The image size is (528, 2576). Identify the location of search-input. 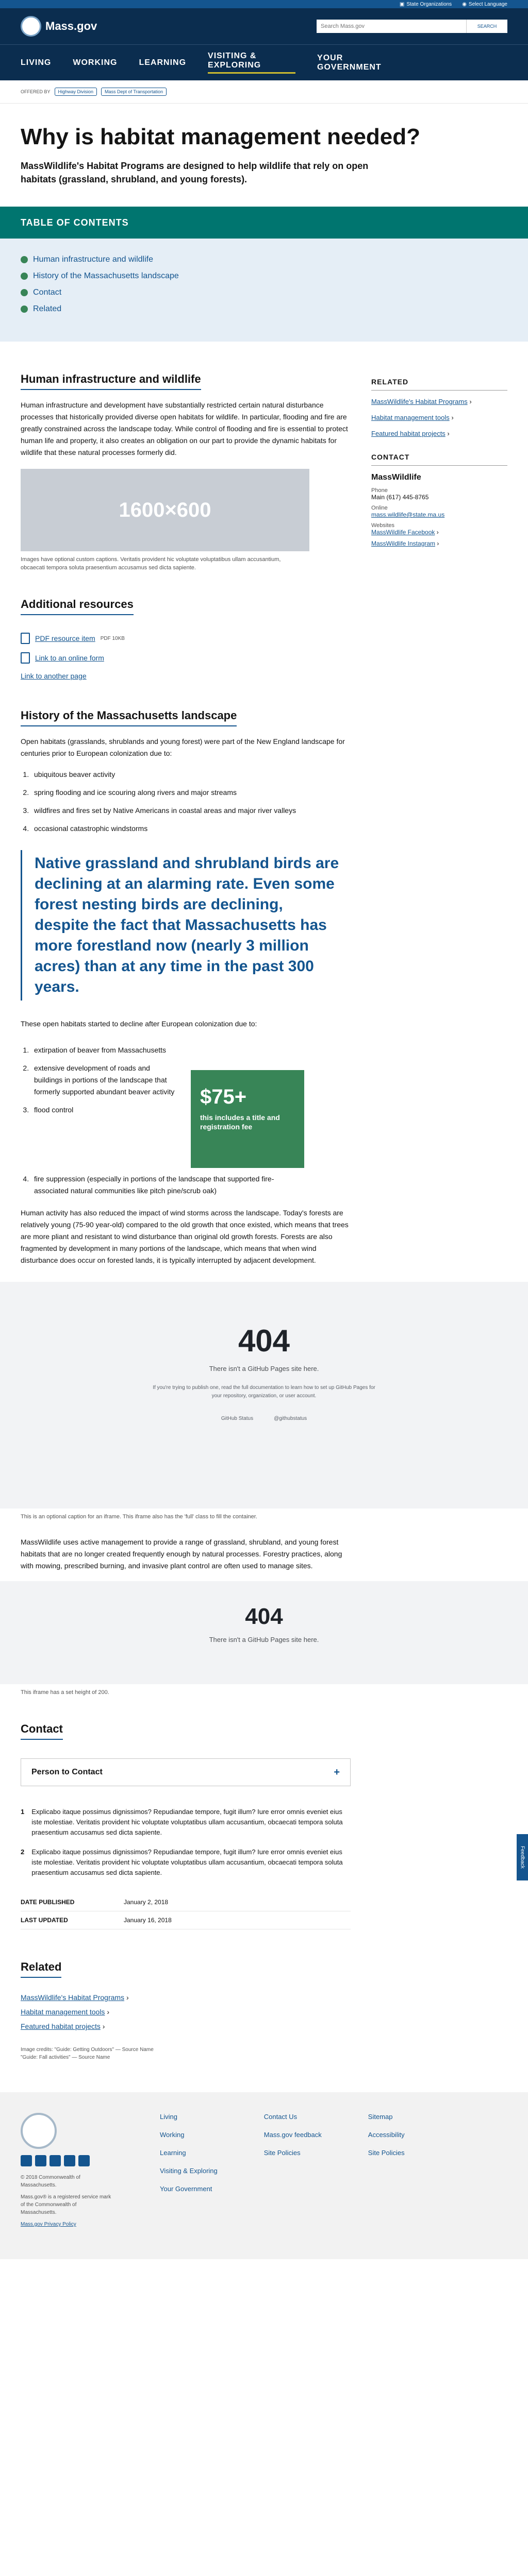
(391, 26).